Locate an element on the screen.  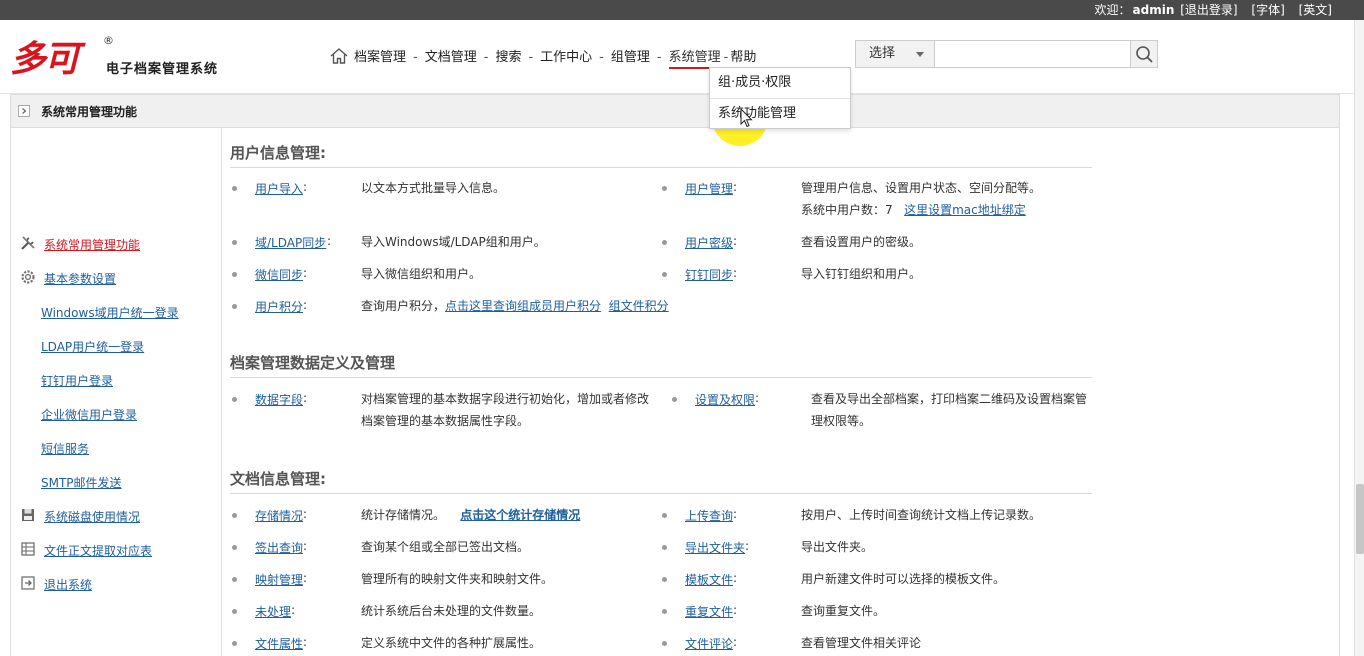
vertical-scrollbar is located at coordinates (1359, 338).